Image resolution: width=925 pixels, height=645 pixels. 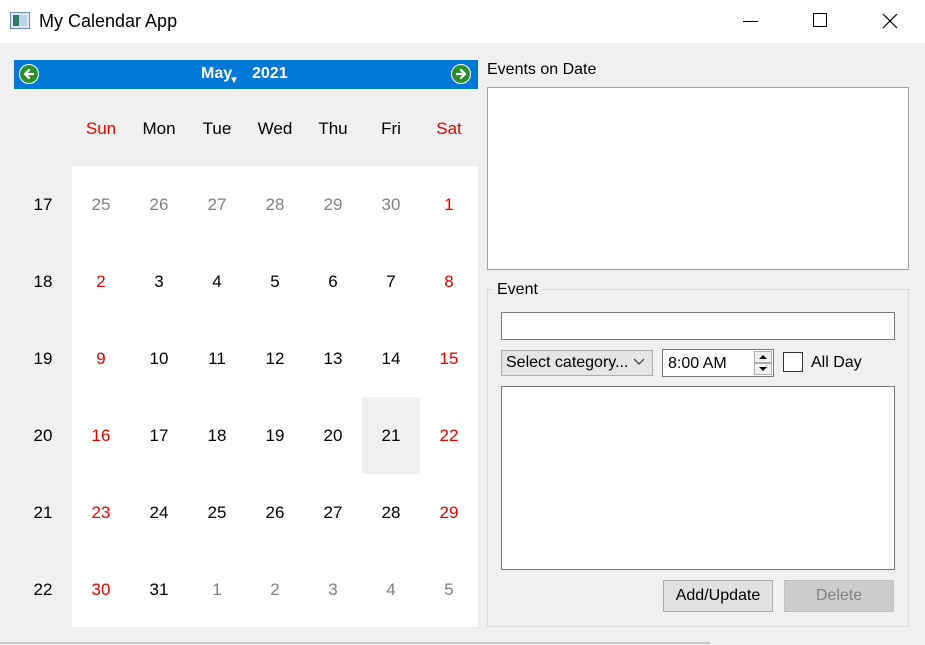 I want to click on caret-up-icon, so click(x=763, y=357).